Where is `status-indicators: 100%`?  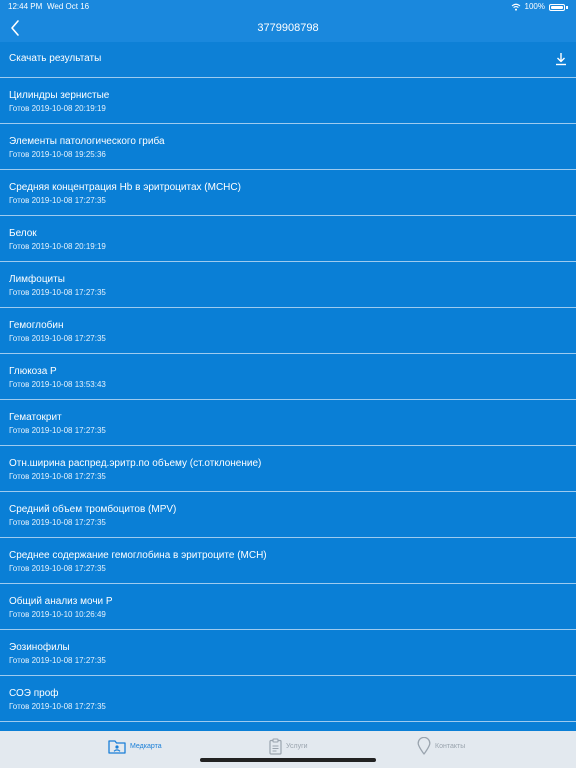 status-indicators: 100% is located at coordinates (539, 7).